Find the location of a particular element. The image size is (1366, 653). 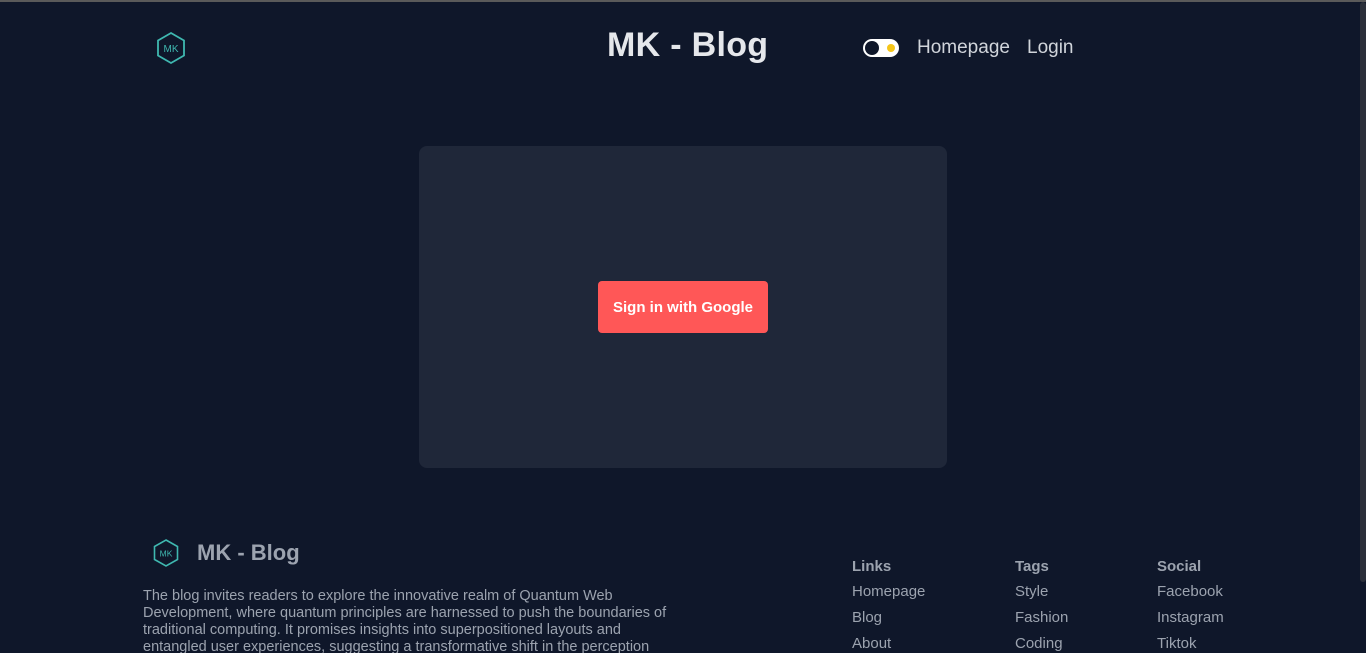

footer-logo-icon: MK is located at coordinates (166, 553).